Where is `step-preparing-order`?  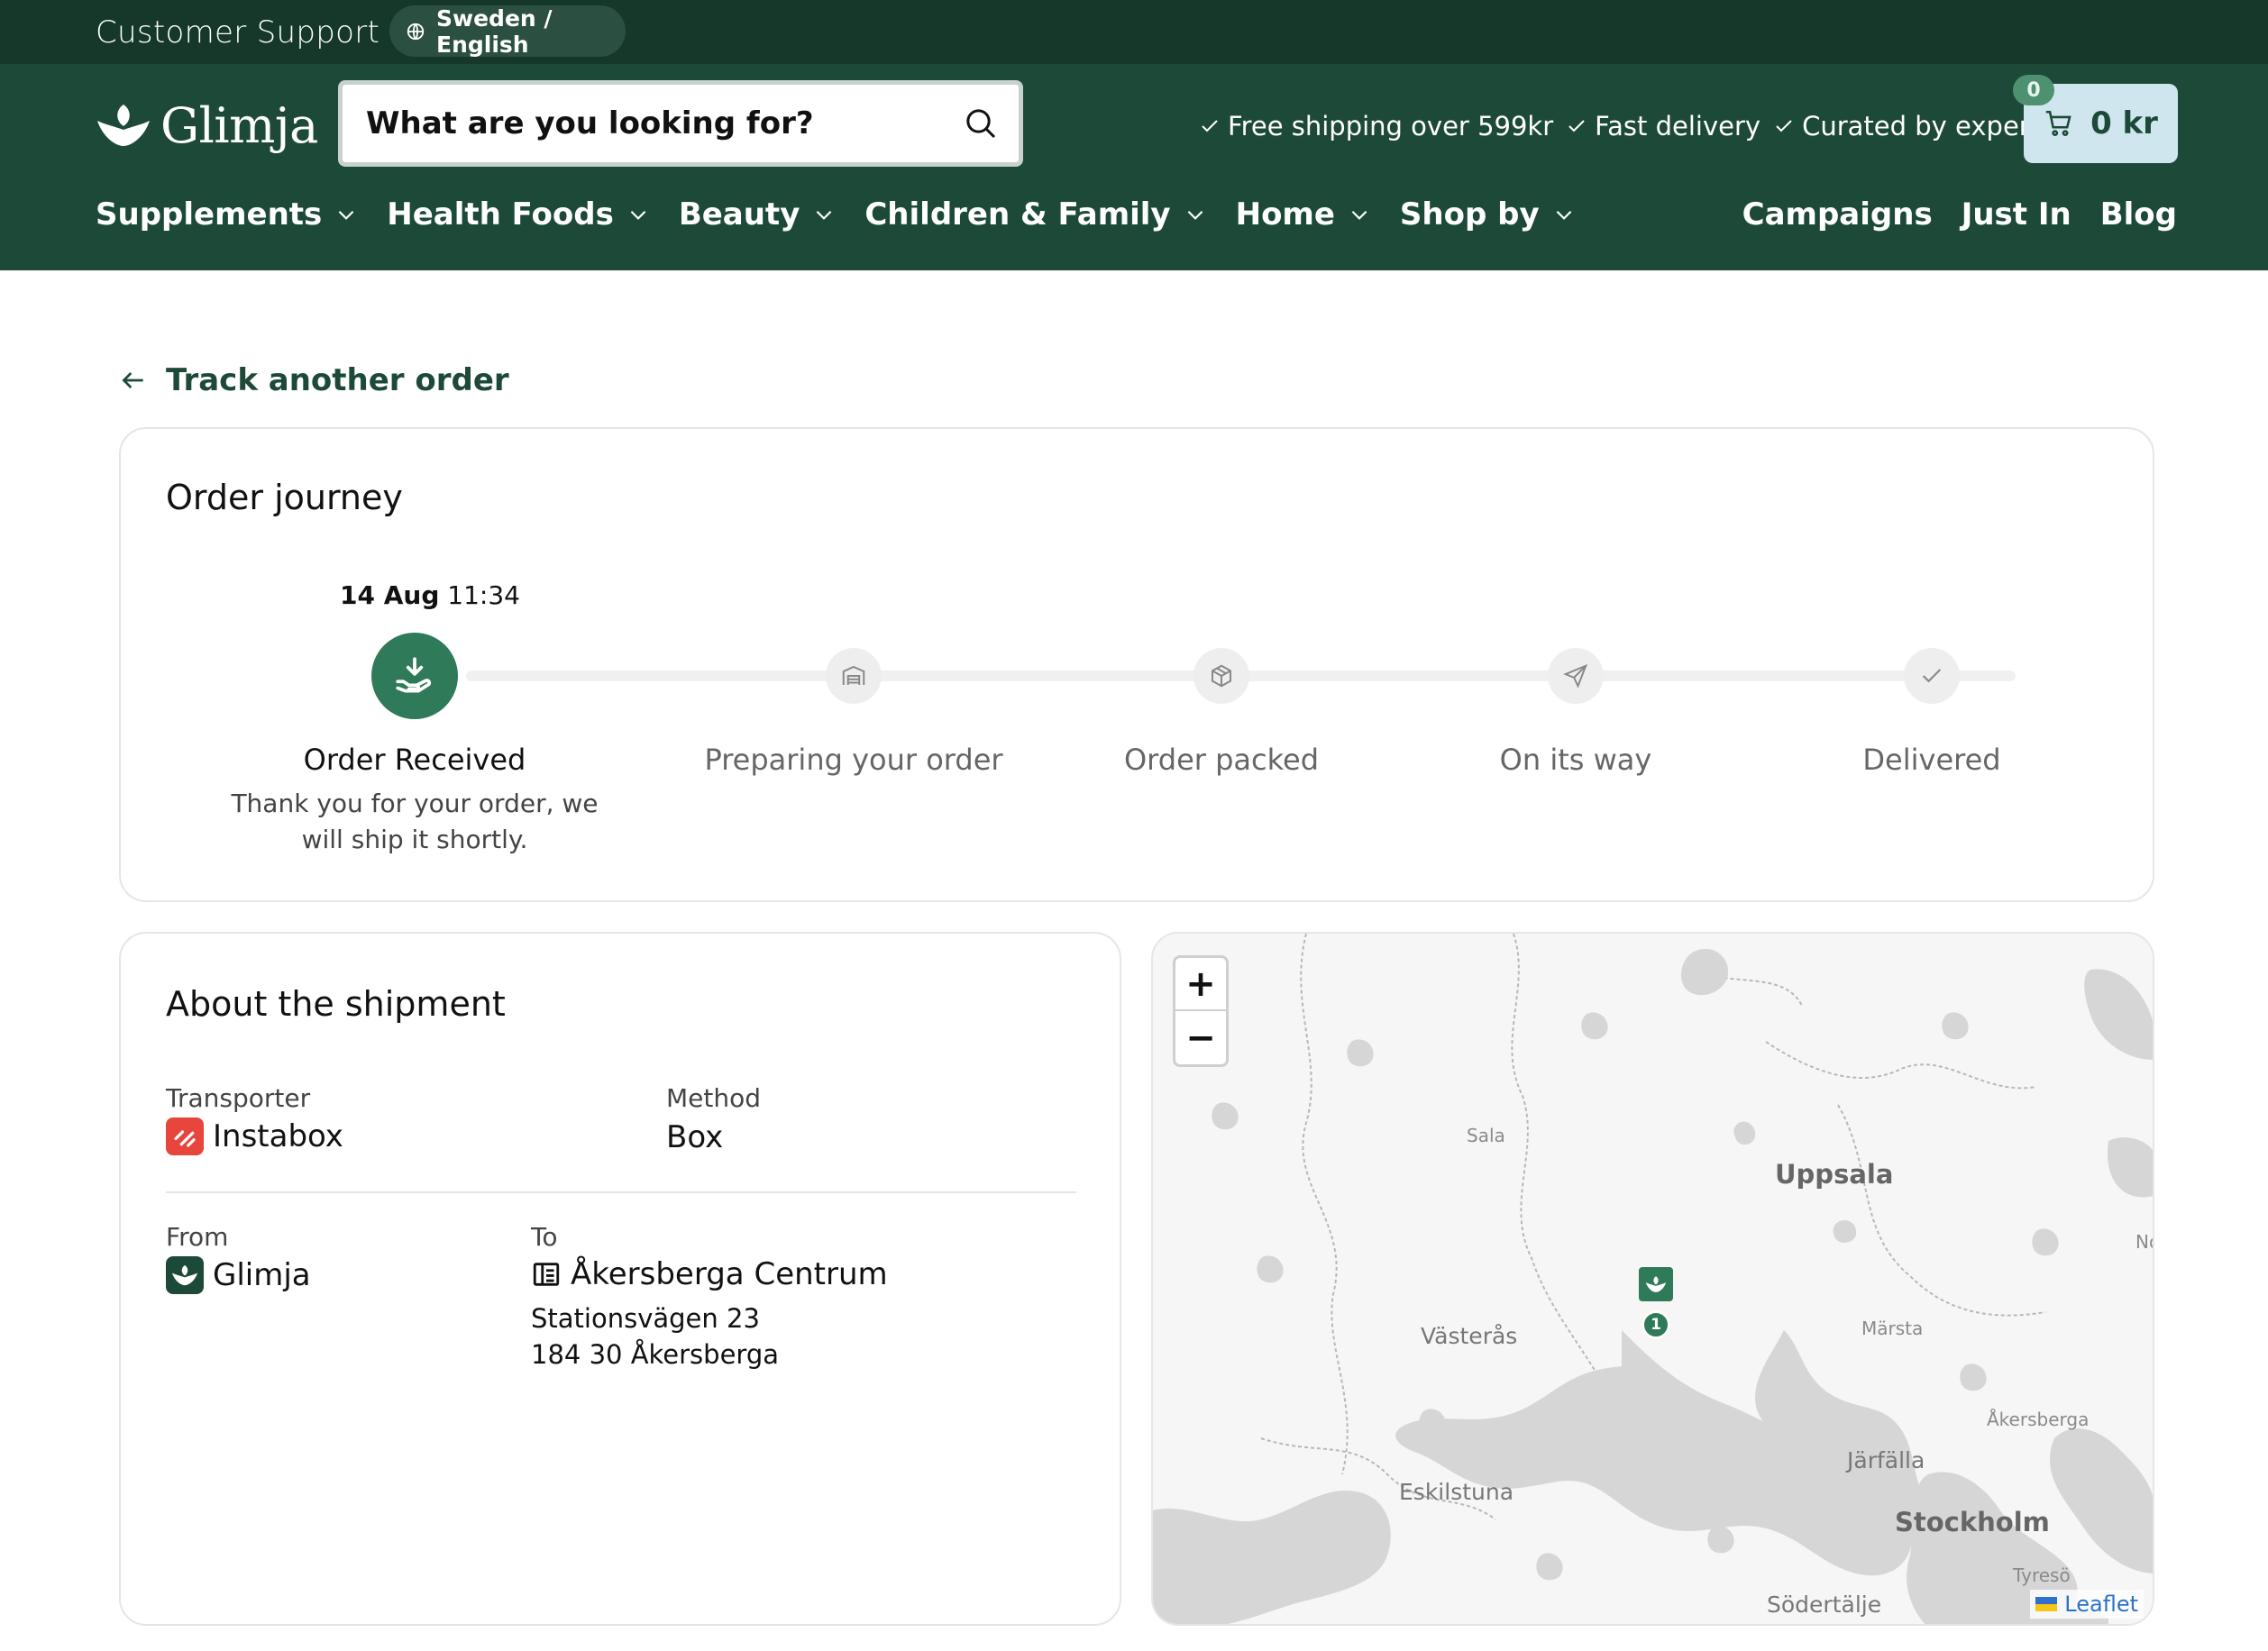 step-preparing-order is located at coordinates (854, 676).